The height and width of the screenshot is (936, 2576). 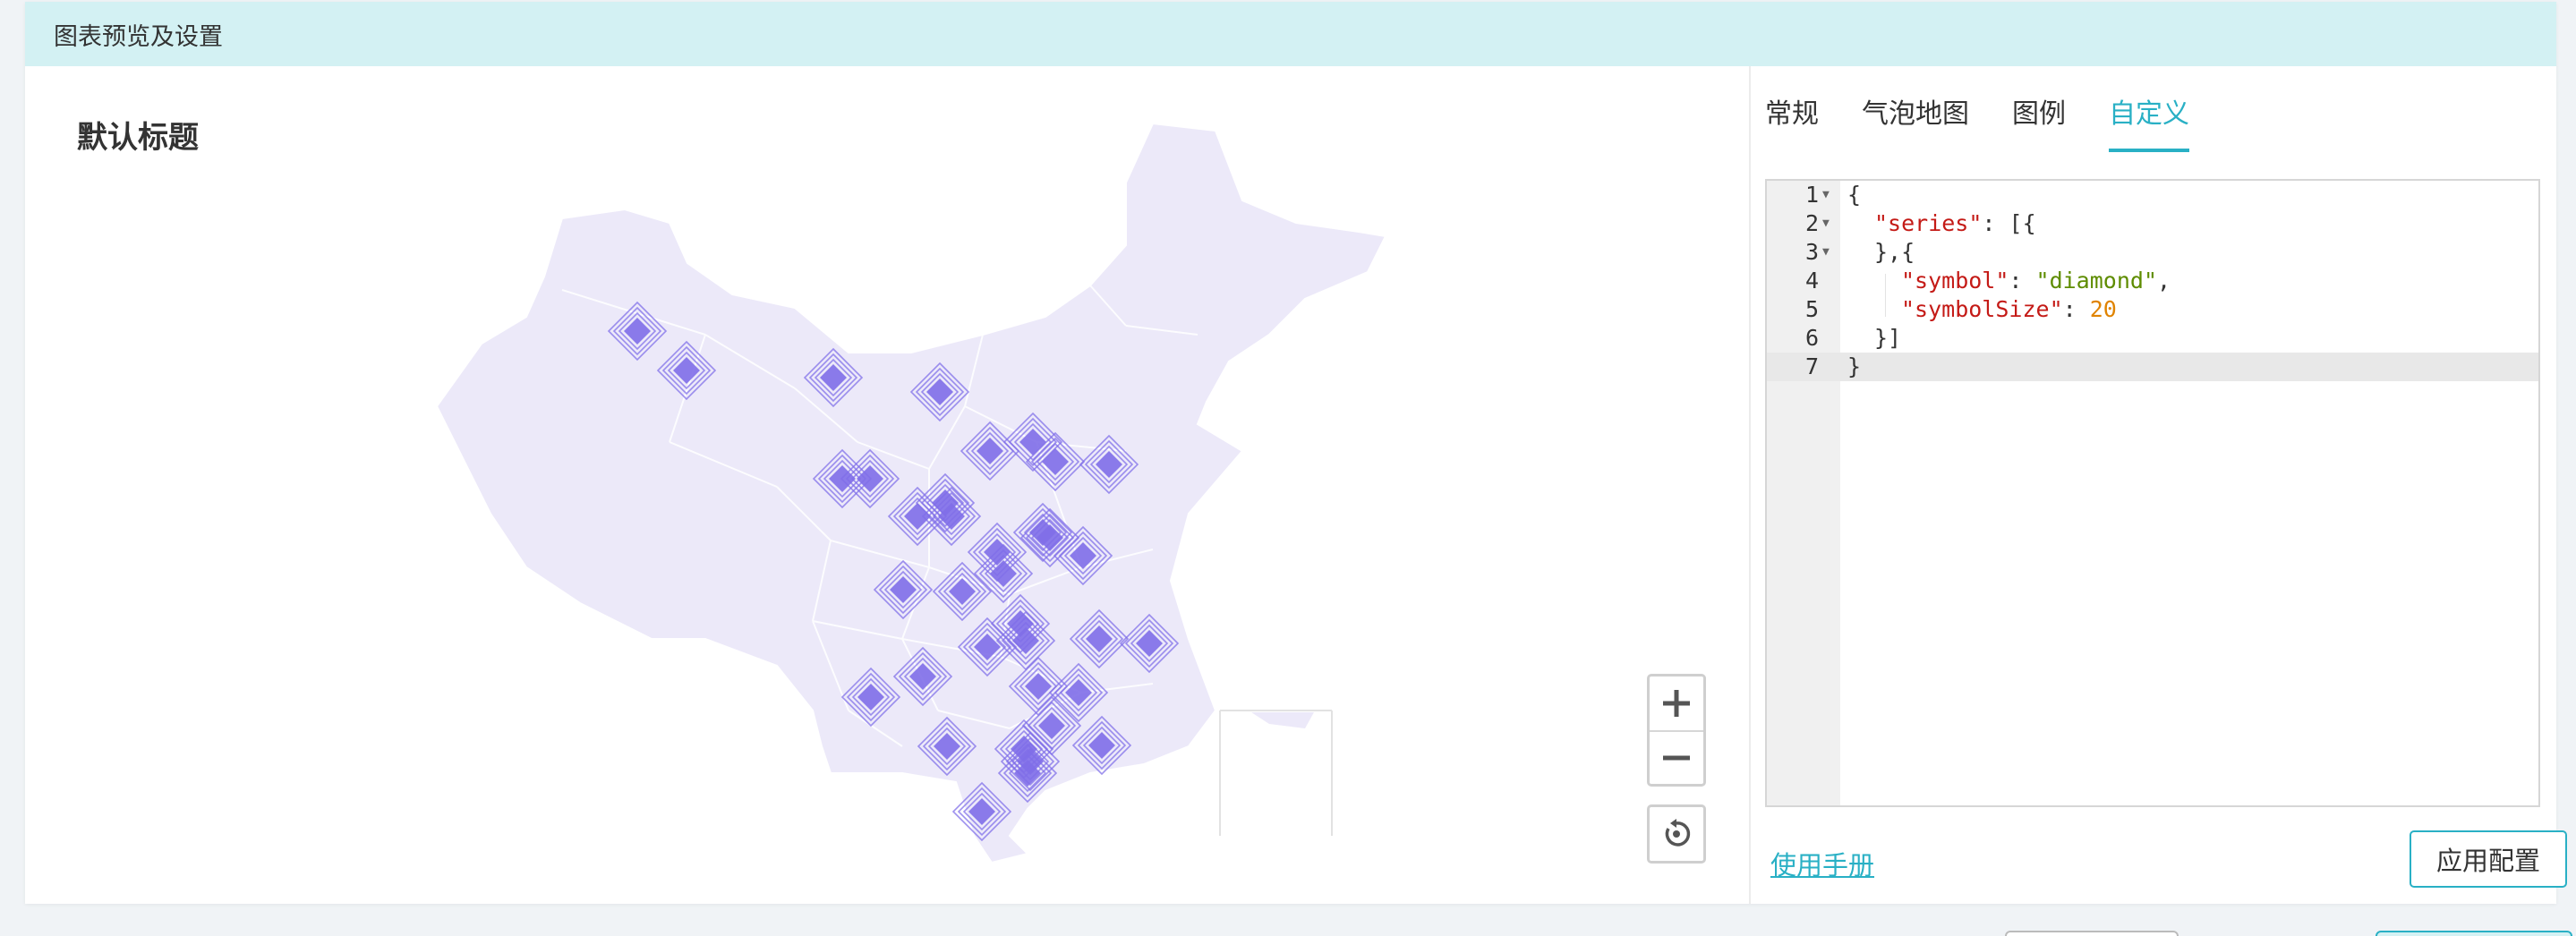 I want to click on zoom-out-button, so click(x=1676, y=757).